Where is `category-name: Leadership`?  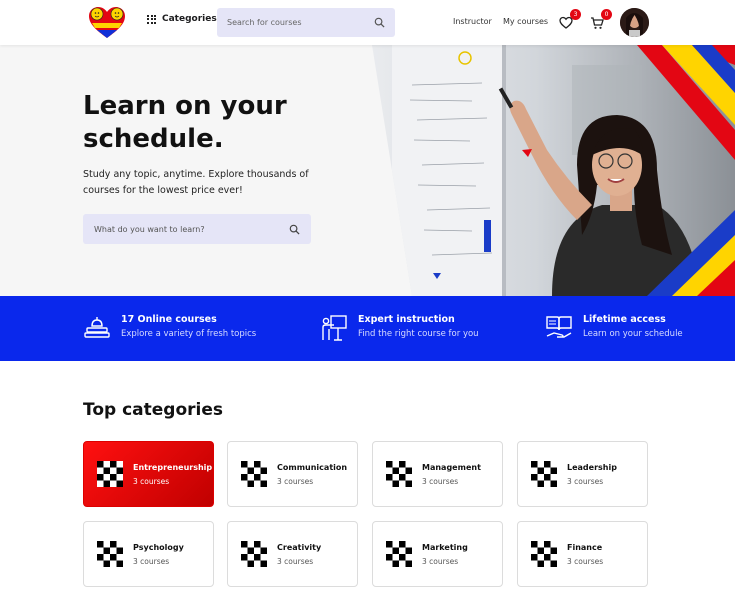
category-name: Leadership is located at coordinates (592, 467).